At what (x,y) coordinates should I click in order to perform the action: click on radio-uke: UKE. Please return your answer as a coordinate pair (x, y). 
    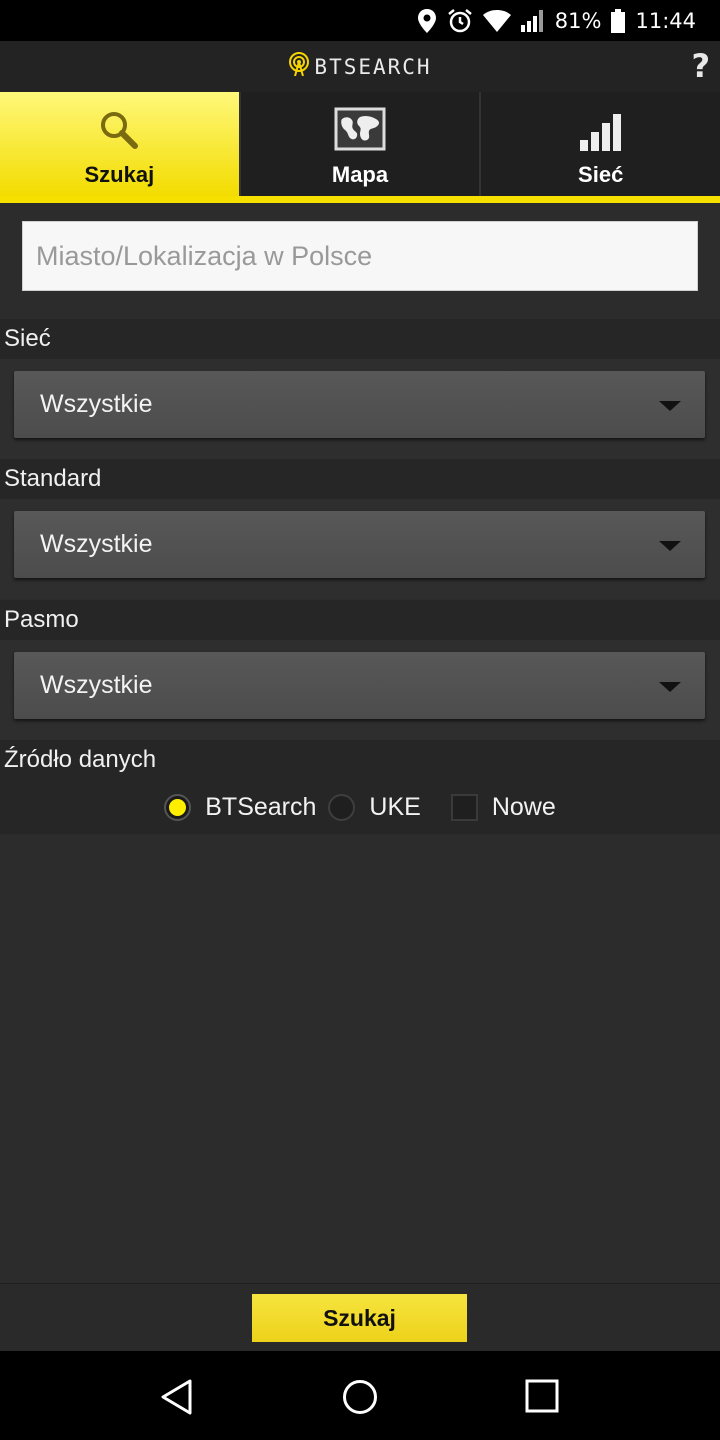
    Looking at the image, I should click on (374, 807).